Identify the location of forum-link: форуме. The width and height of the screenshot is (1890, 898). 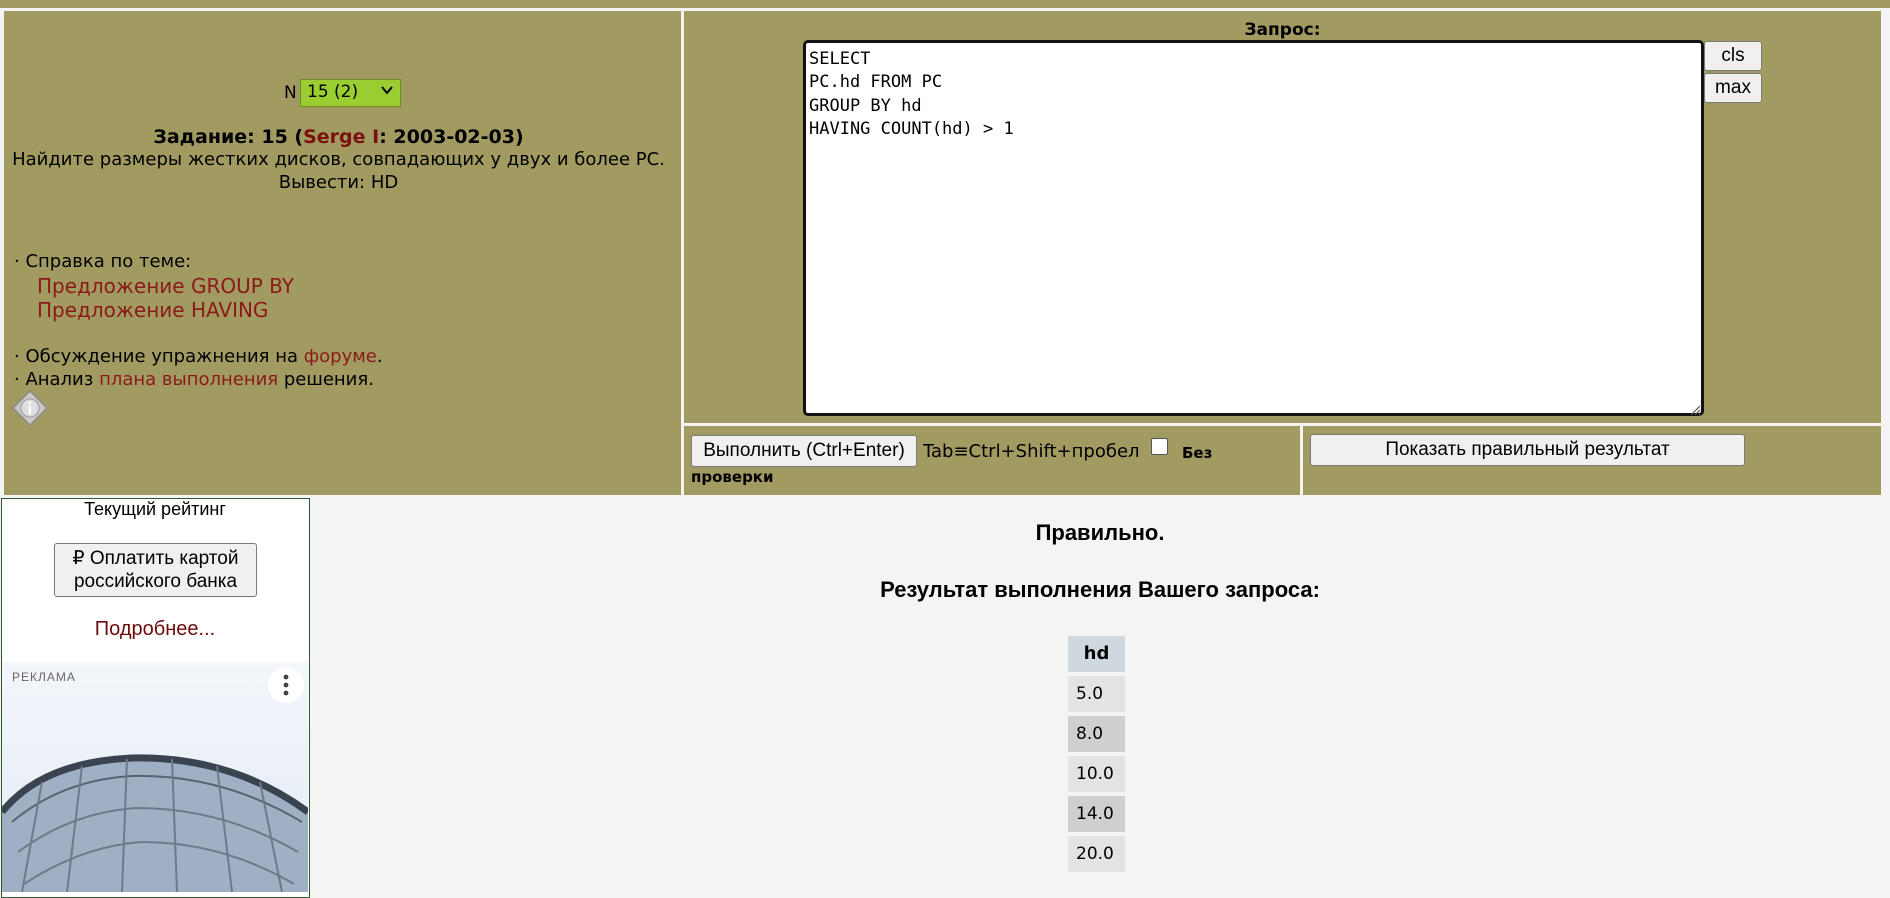
(340, 356).